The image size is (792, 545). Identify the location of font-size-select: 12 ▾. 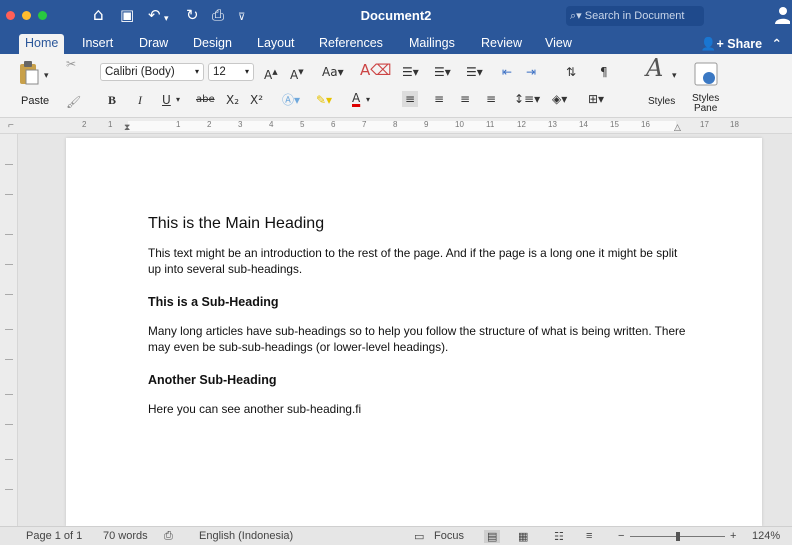
(231, 72).